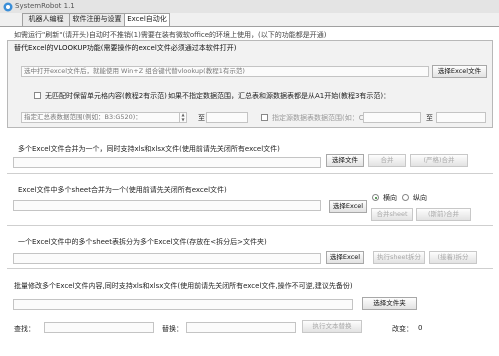 Image resolution: width=499 pixels, height=356 pixels. What do you see at coordinates (279, 96) in the screenshot?
I see `range-hint-text: 如果不指定数据范围，汇总表和源数据表都是从A1开始(教程3有示范)：` at bounding box center [279, 96].